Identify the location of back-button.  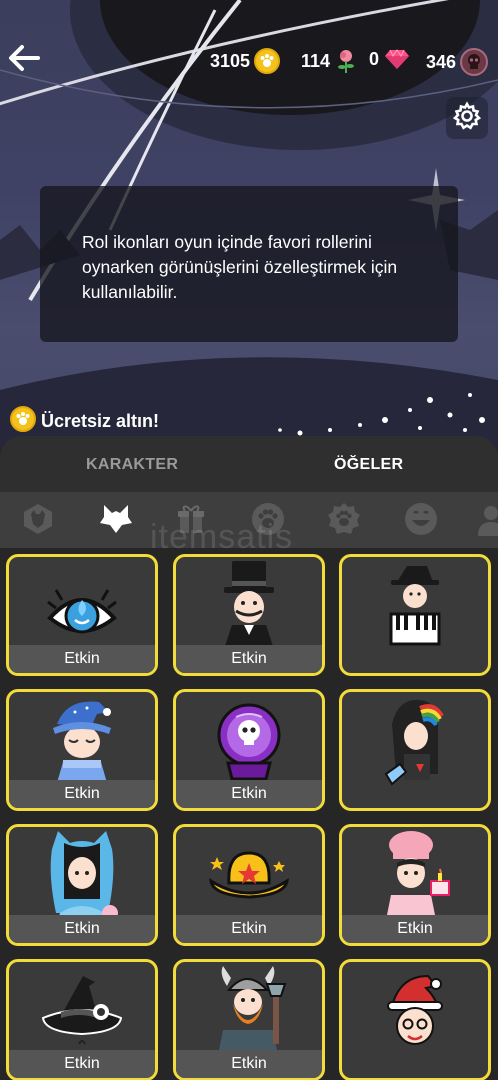
(24, 60).